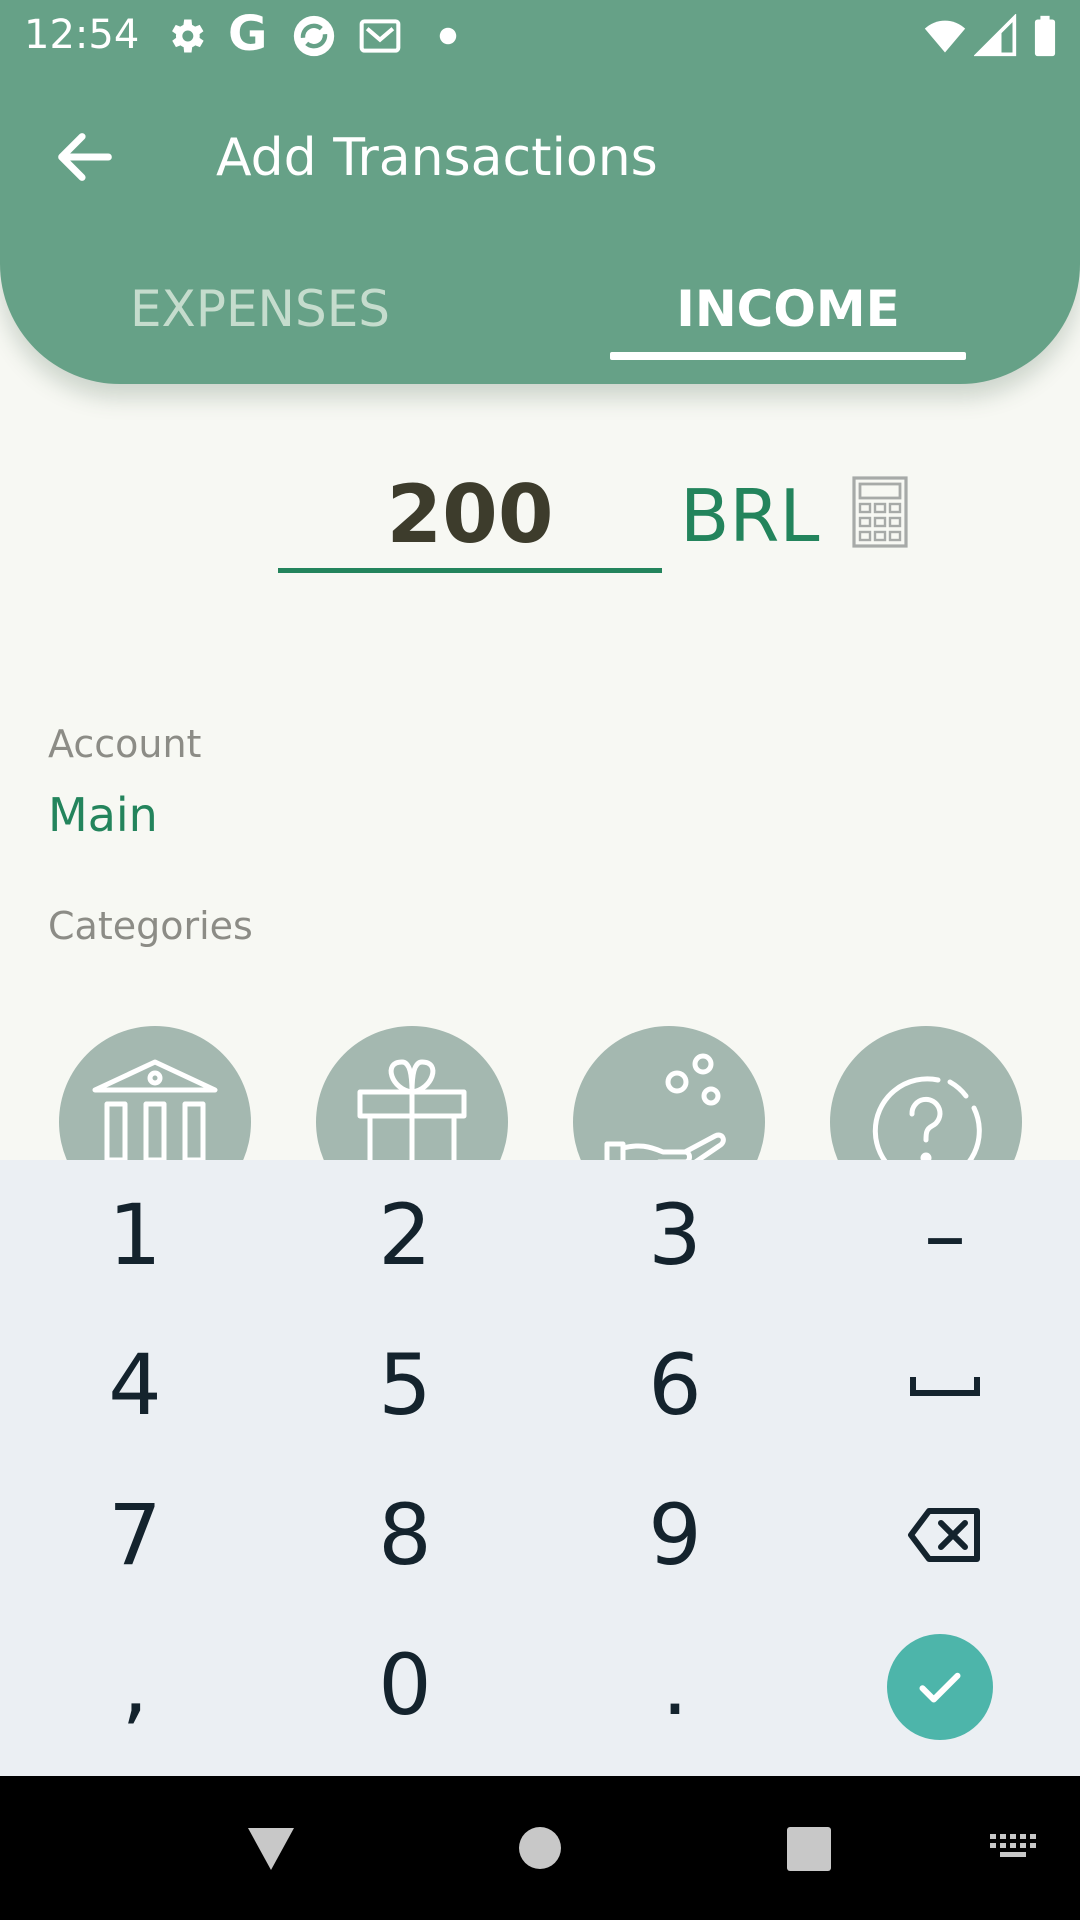  What do you see at coordinates (135, 1685) in the screenshot?
I see `key-comma: ,` at bounding box center [135, 1685].